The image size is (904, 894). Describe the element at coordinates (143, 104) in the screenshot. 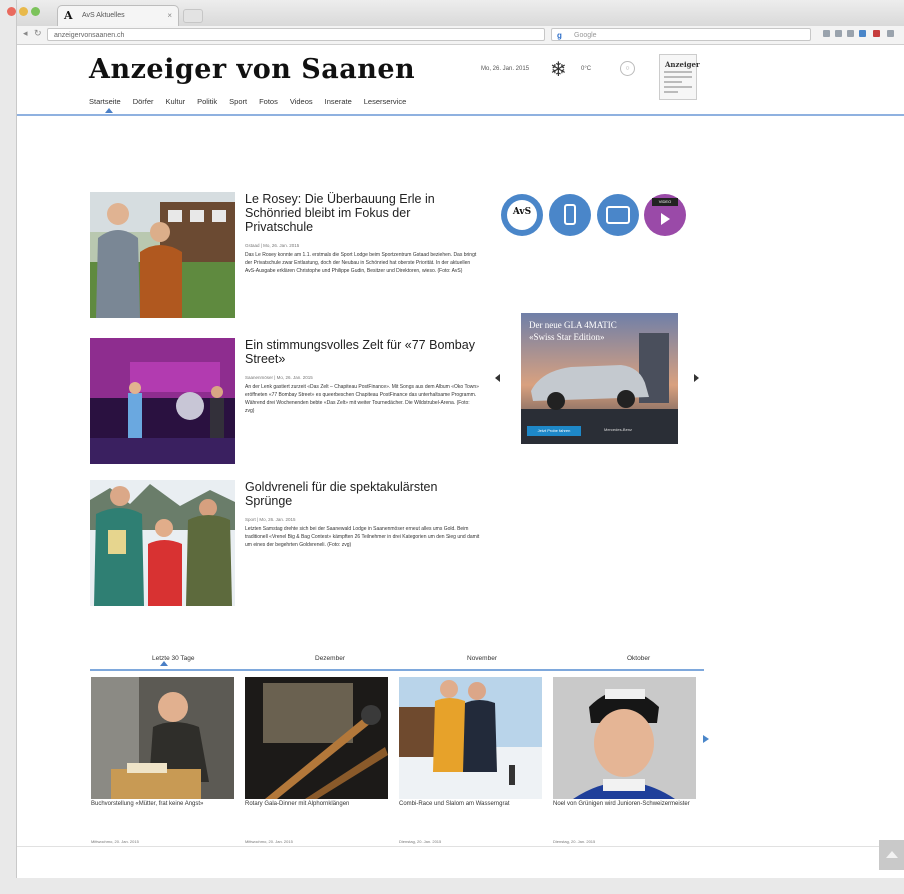

I see `nav-item-doerfer: Dörfer` at that location.